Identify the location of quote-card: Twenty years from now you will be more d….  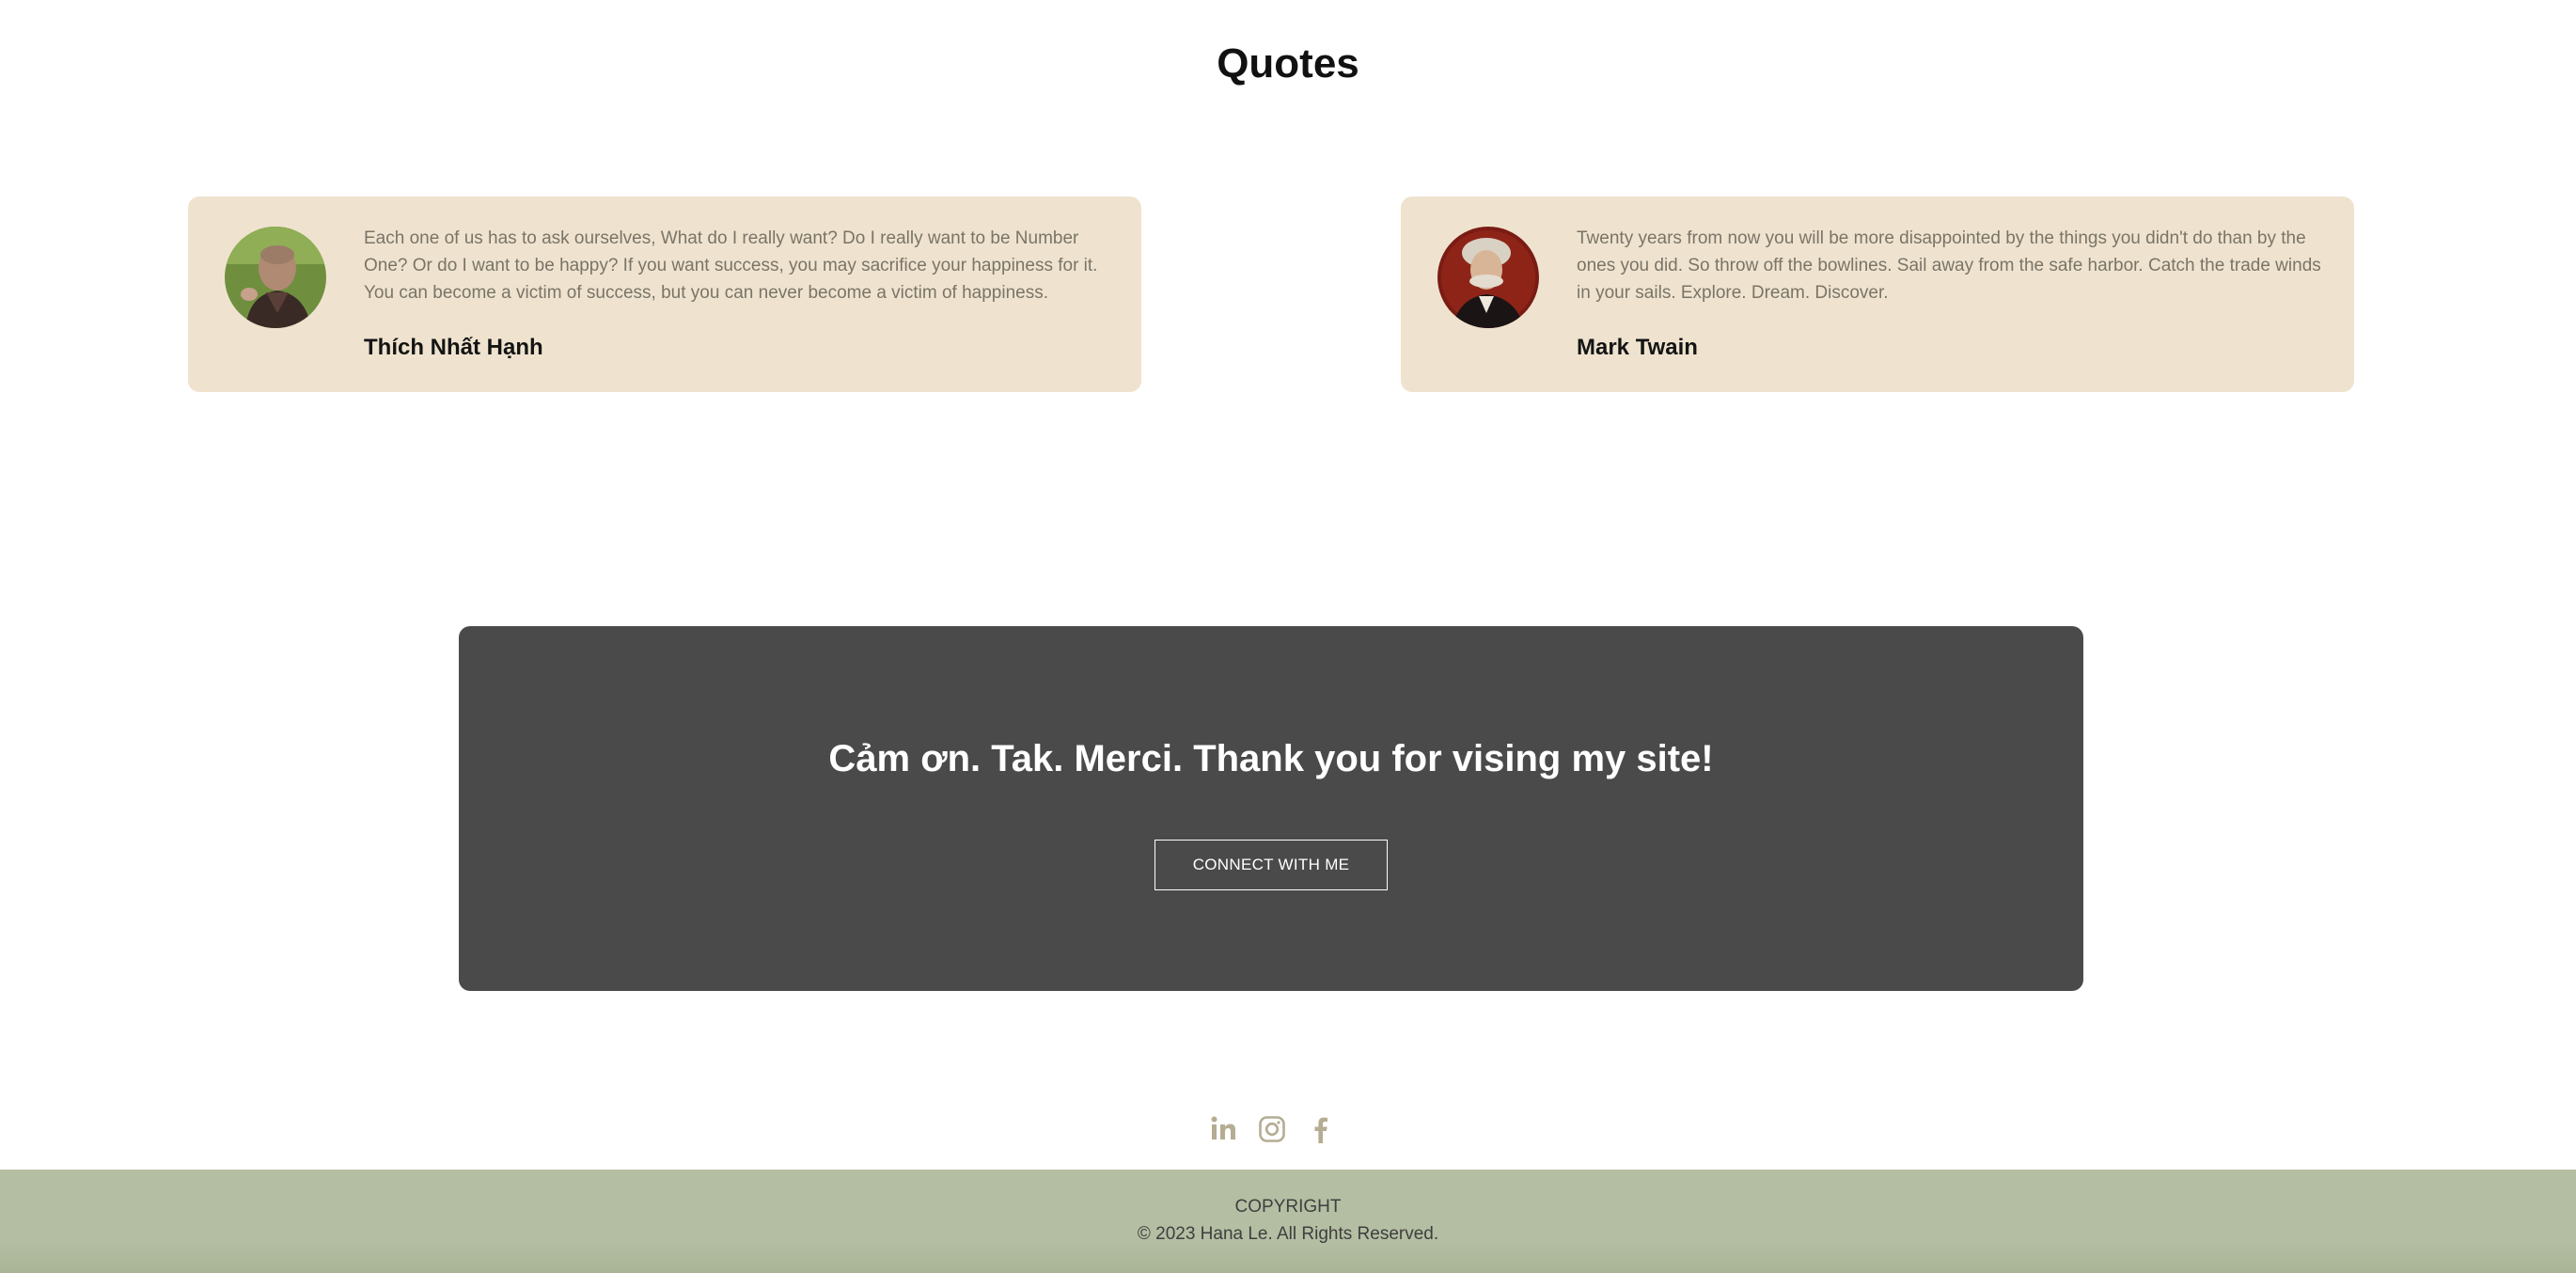
(1878, 294).